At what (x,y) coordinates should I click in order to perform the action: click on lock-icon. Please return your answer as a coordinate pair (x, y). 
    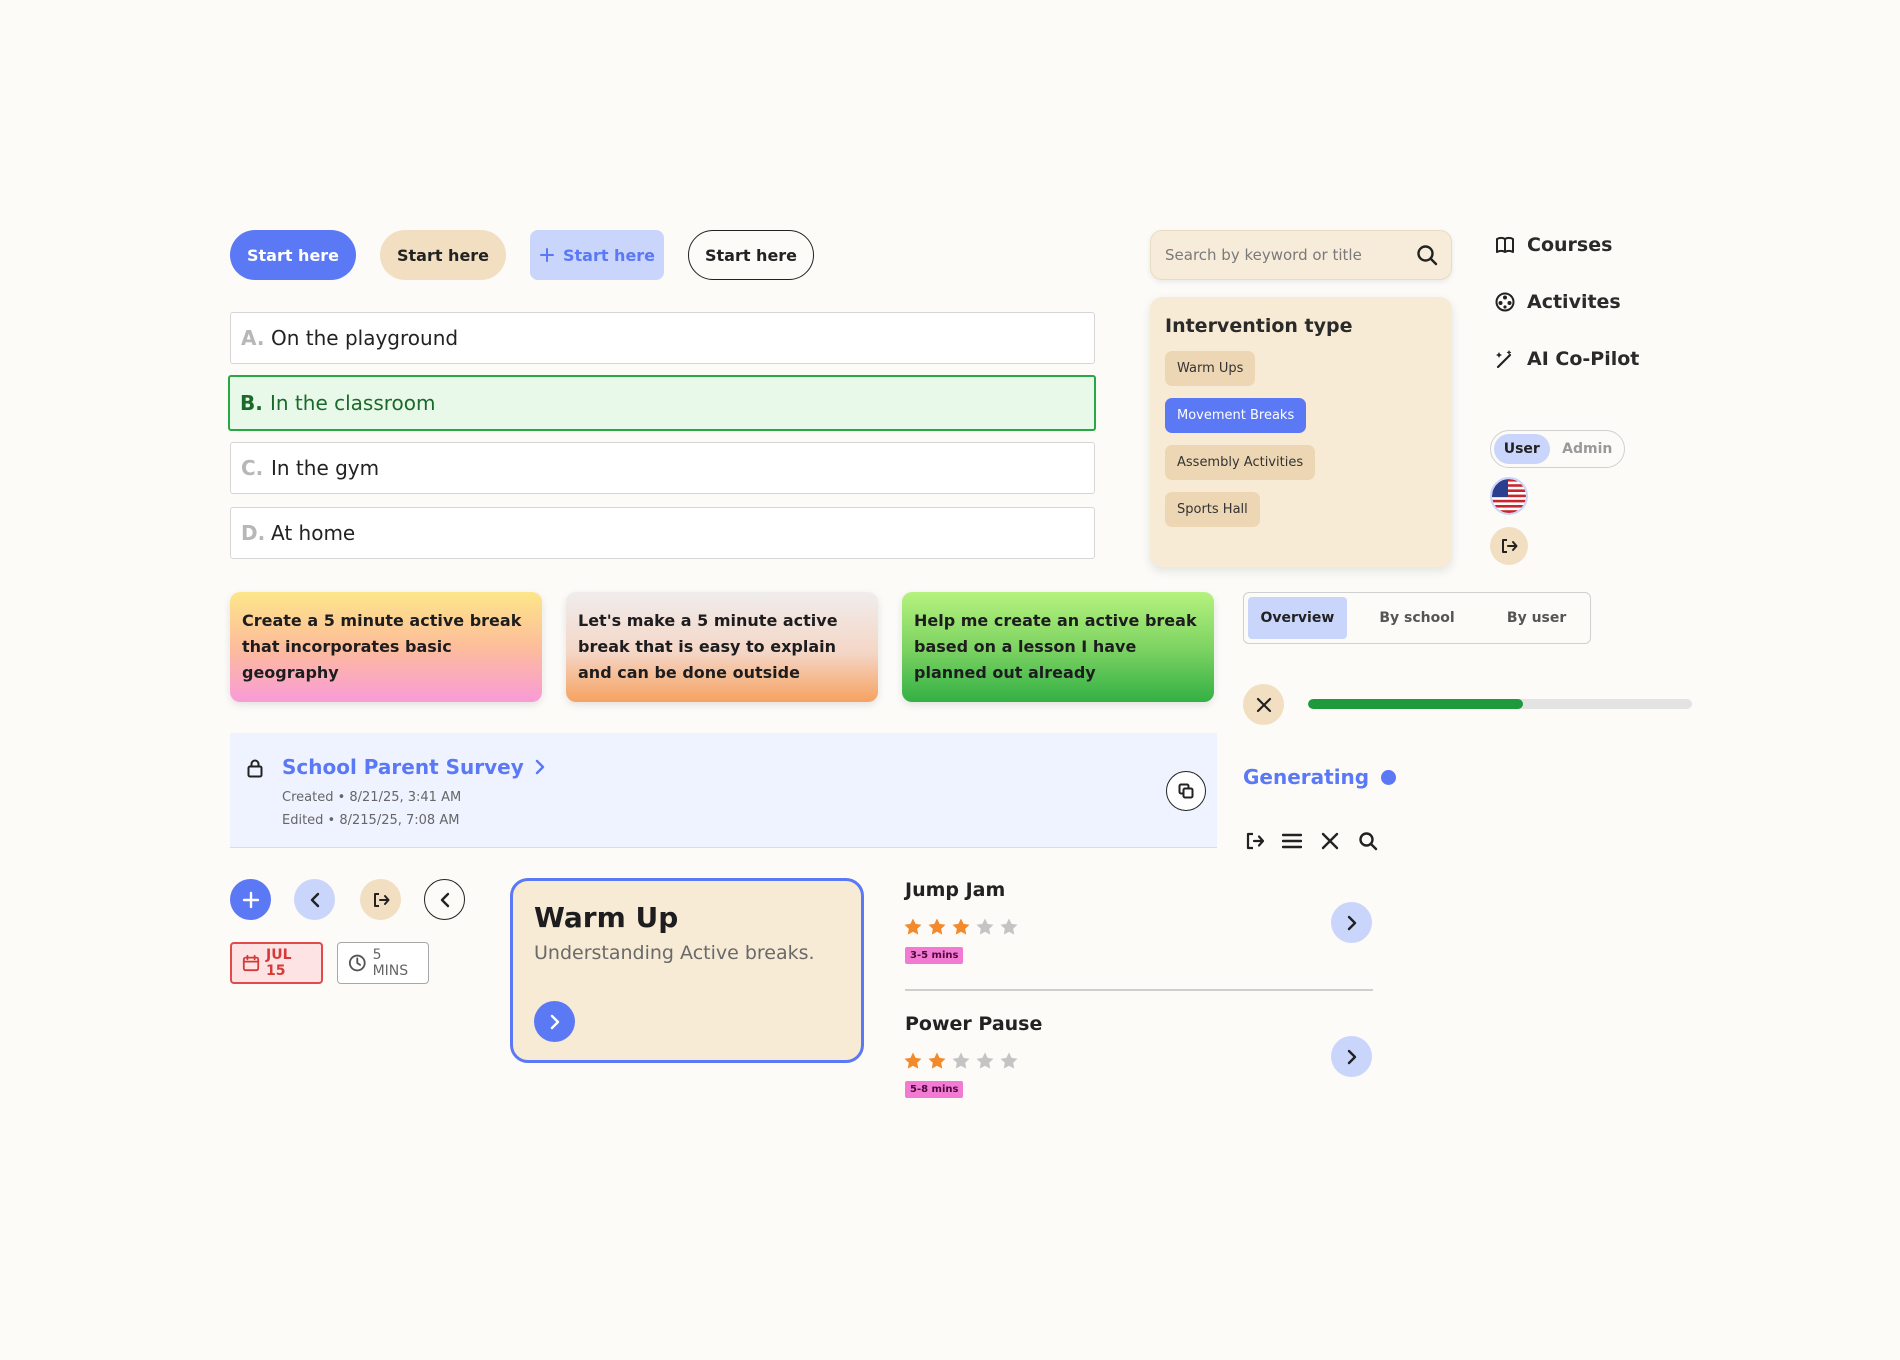
    Looking at the image, I should click on (255, 768).